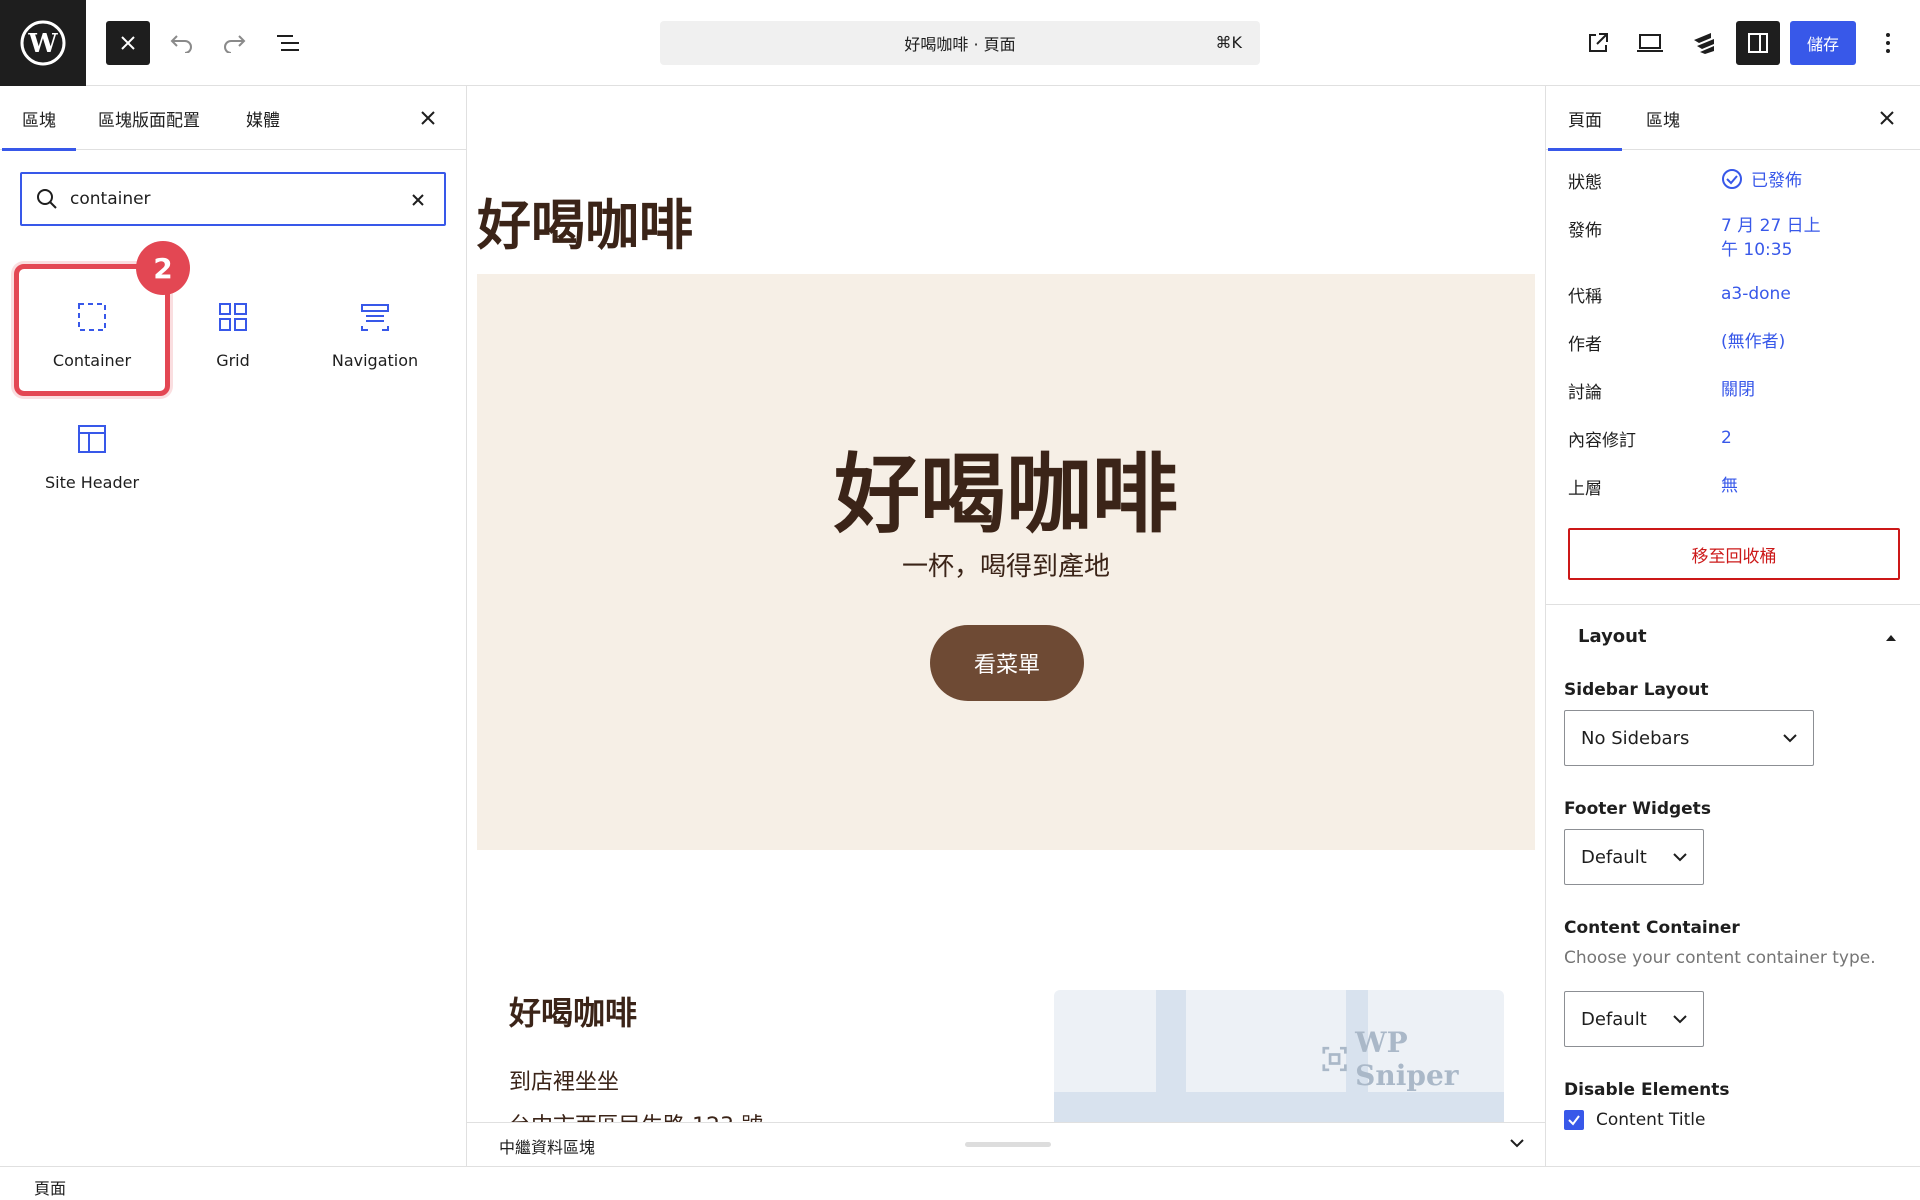  What do you see at coordinates (1771, 238) in the screenshot?
I see `publish-date-value: 7 月 27 日上 午 10:35` at bounding box center [1771, 238].